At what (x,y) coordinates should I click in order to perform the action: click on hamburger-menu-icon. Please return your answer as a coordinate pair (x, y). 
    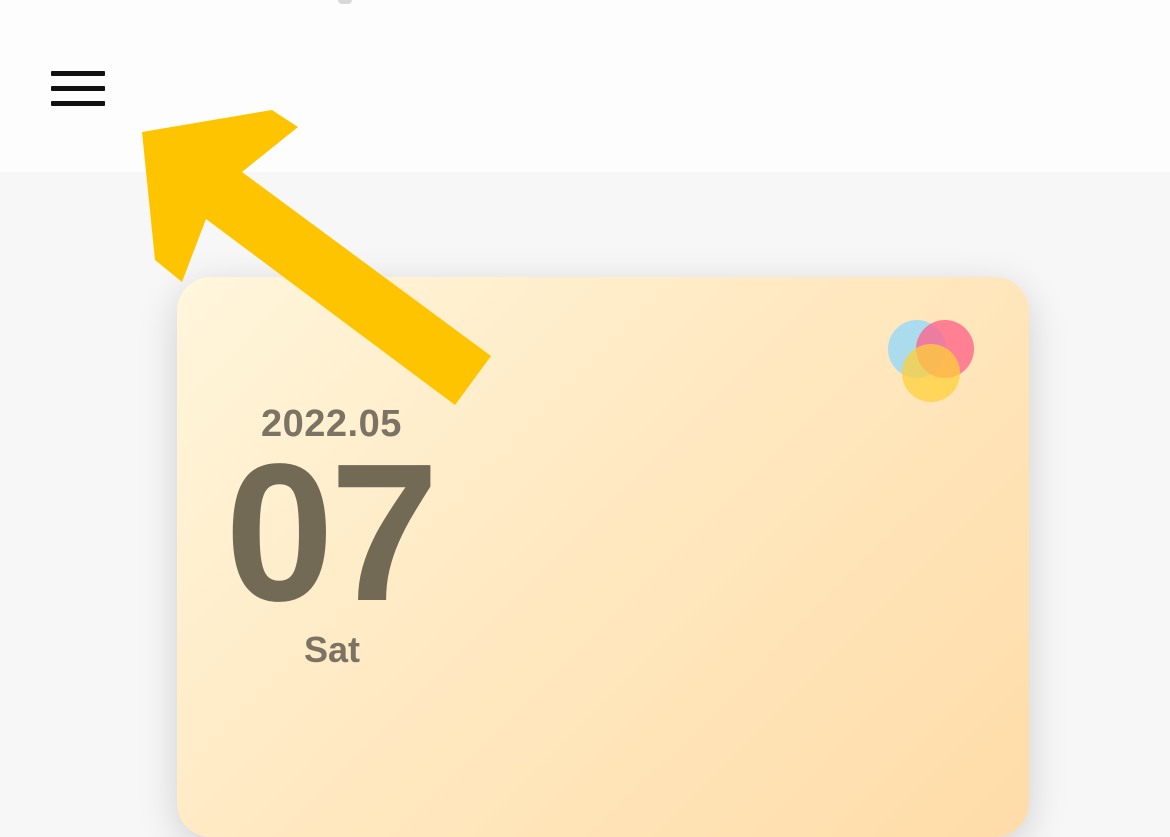
    Looking at the image, I should click on (78, 88).